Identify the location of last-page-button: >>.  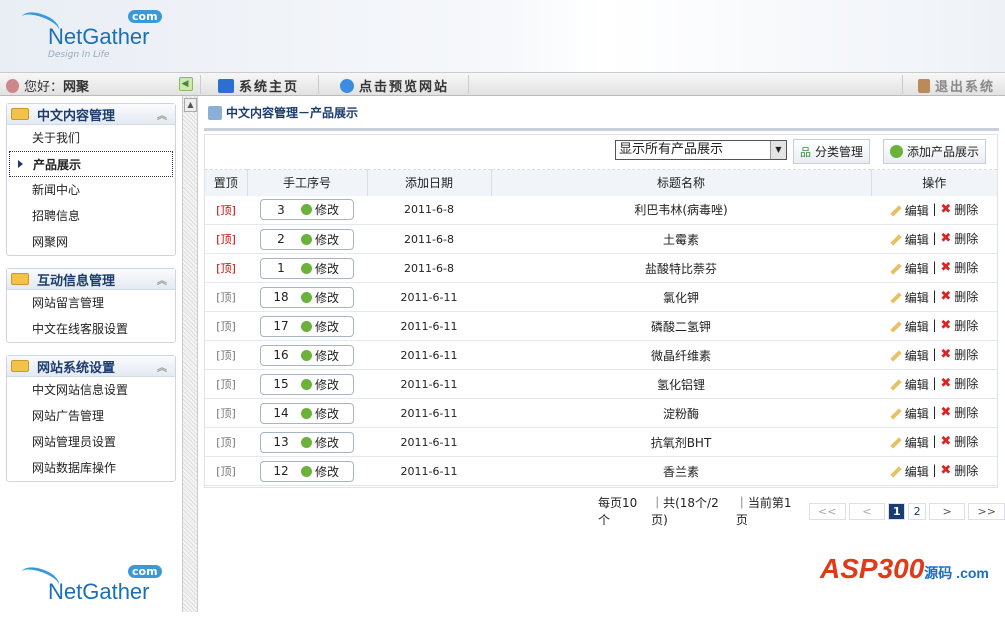
(986, 511).